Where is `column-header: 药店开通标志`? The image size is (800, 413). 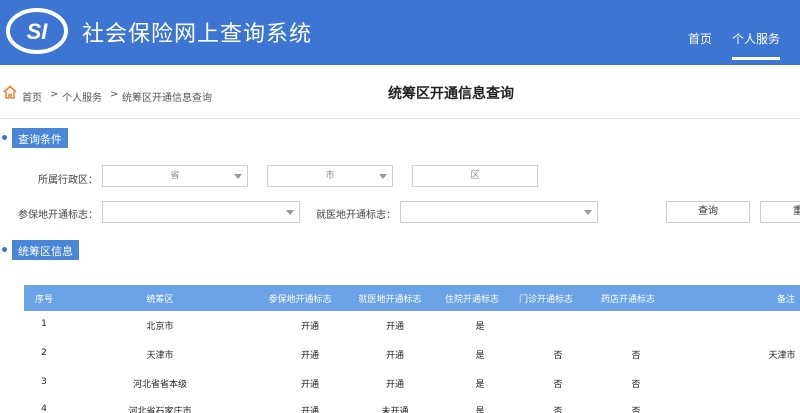
column-header: 药店开通标志 is located at coordinates (628, 300).